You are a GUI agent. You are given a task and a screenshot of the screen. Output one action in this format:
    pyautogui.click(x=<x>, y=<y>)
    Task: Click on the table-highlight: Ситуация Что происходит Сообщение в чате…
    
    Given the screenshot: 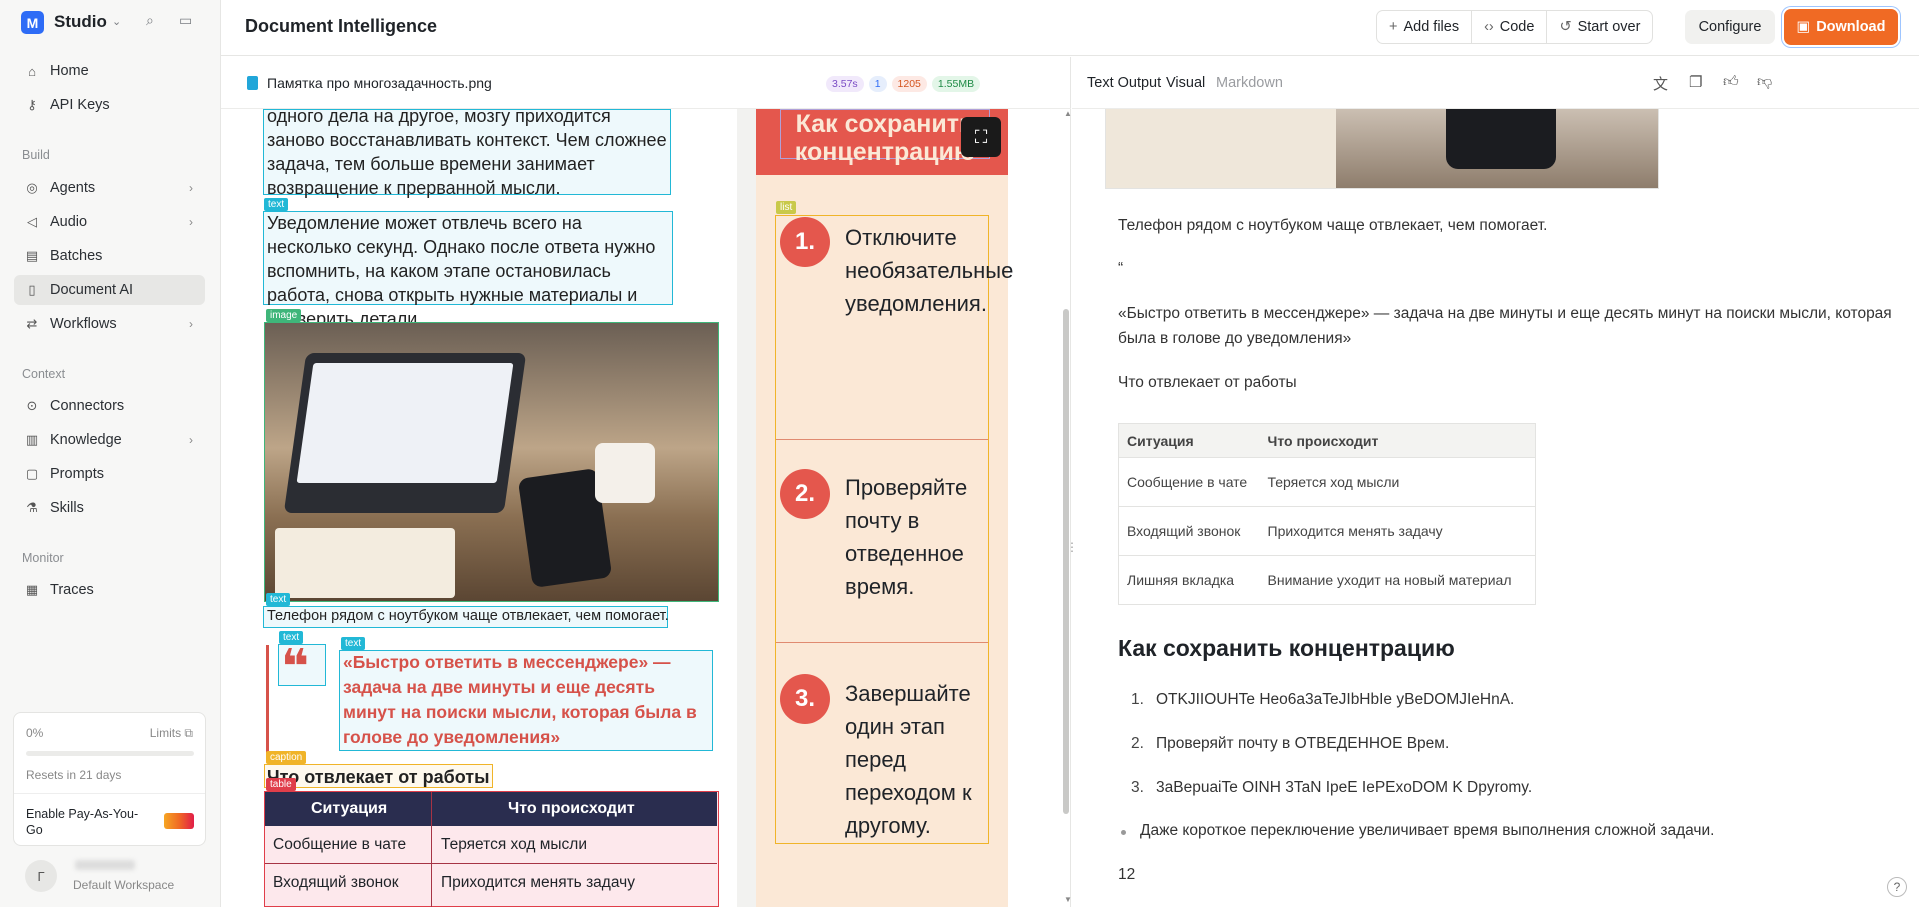 What is the action you would take?
    pyautogui.click(x=491, y=849)
    